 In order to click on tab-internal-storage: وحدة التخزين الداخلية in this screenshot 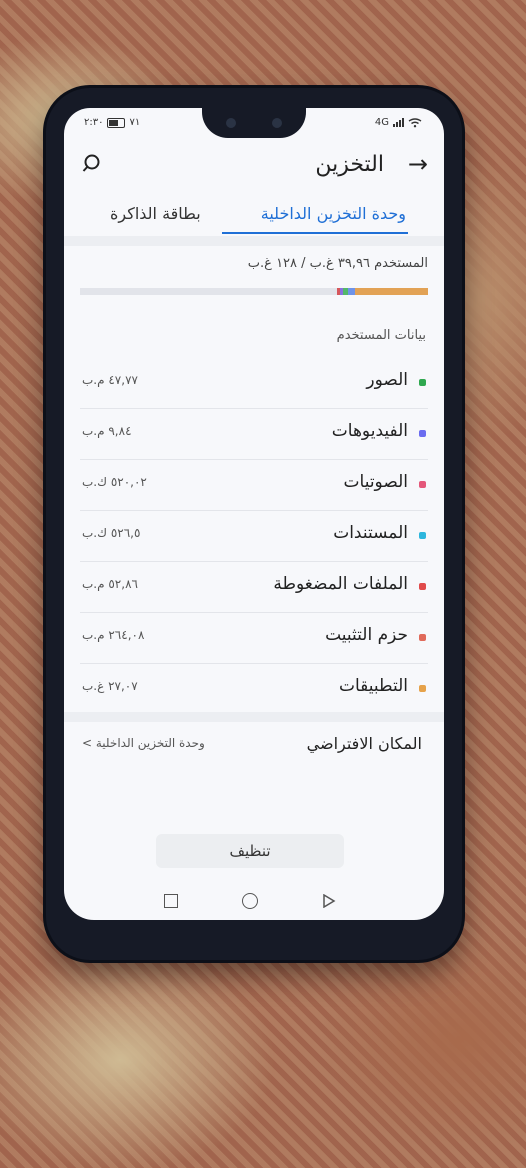, I will do `click(333, 213)`.